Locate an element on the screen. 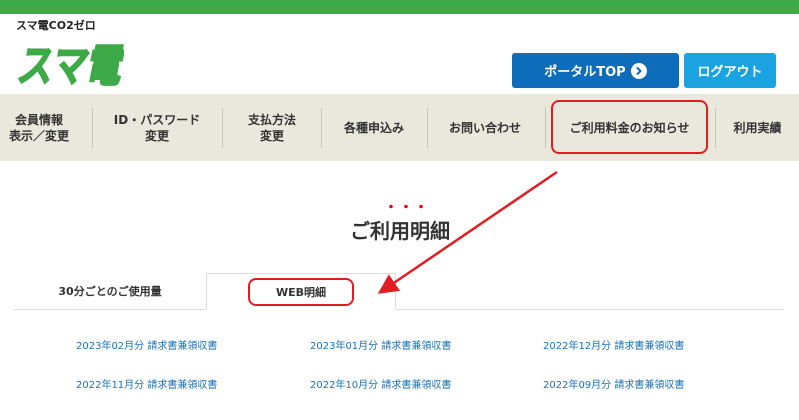  annotation-overlay is located at coordinates (467, 232).